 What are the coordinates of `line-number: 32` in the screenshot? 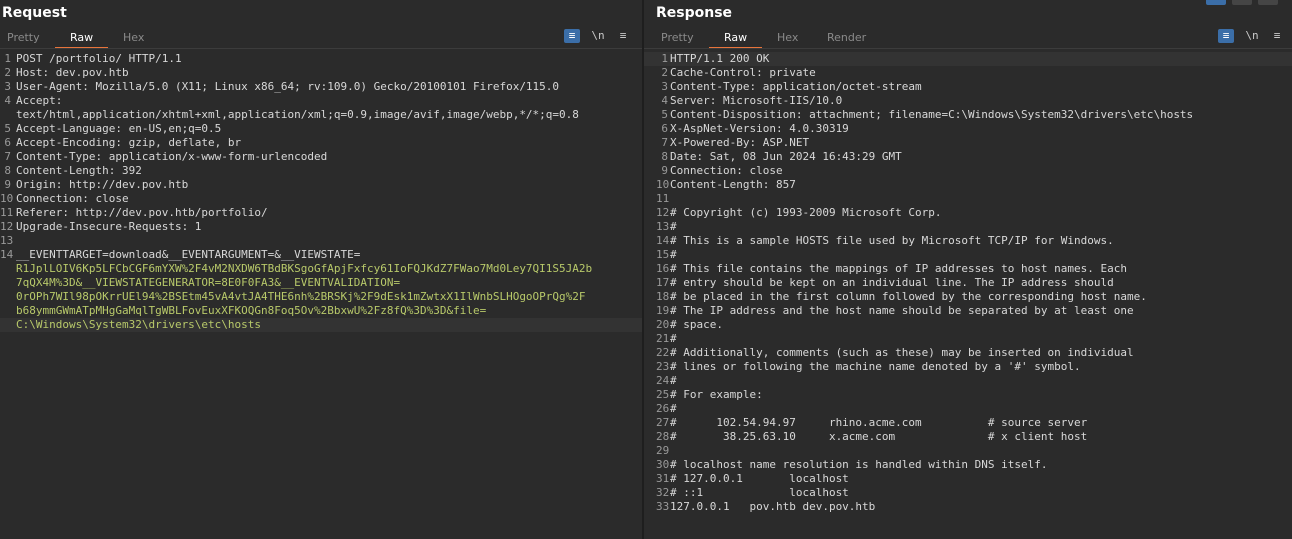 It's located at (663, 492).